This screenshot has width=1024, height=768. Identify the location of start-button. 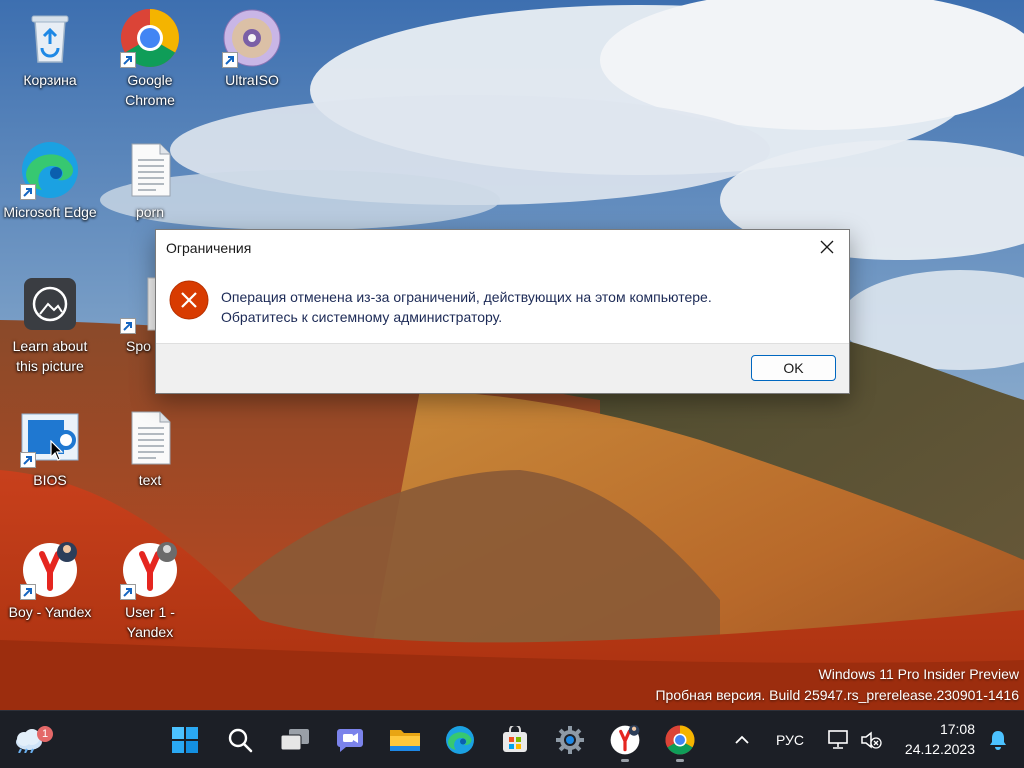
(185, 740).